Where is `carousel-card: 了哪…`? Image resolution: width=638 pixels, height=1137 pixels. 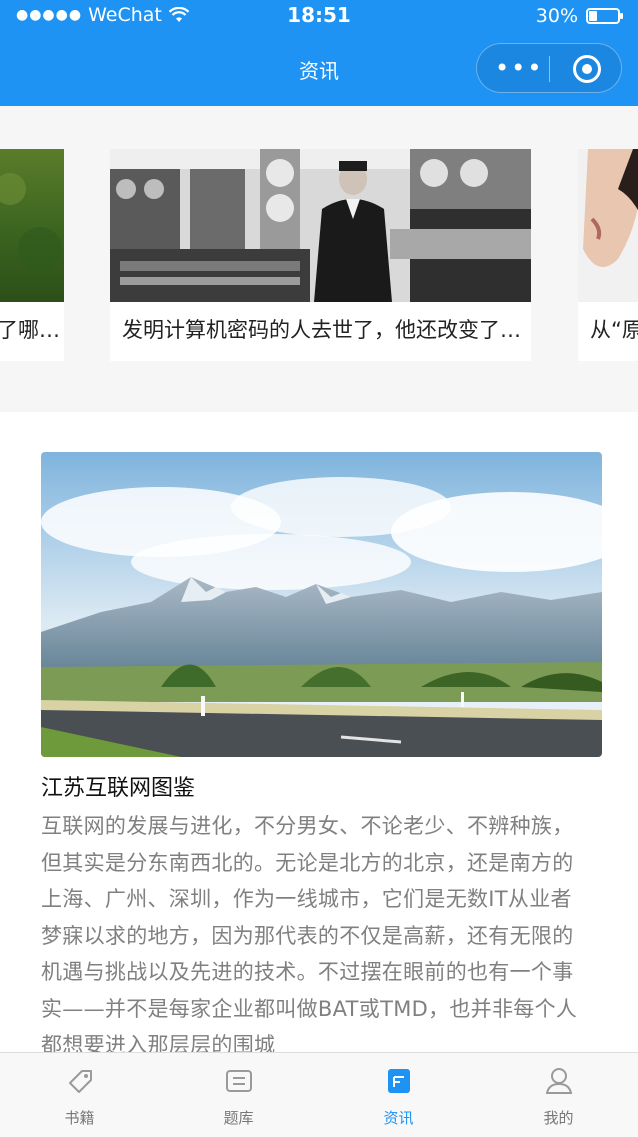
carousel-card: 了哪… is located at coordinates (32, 255).